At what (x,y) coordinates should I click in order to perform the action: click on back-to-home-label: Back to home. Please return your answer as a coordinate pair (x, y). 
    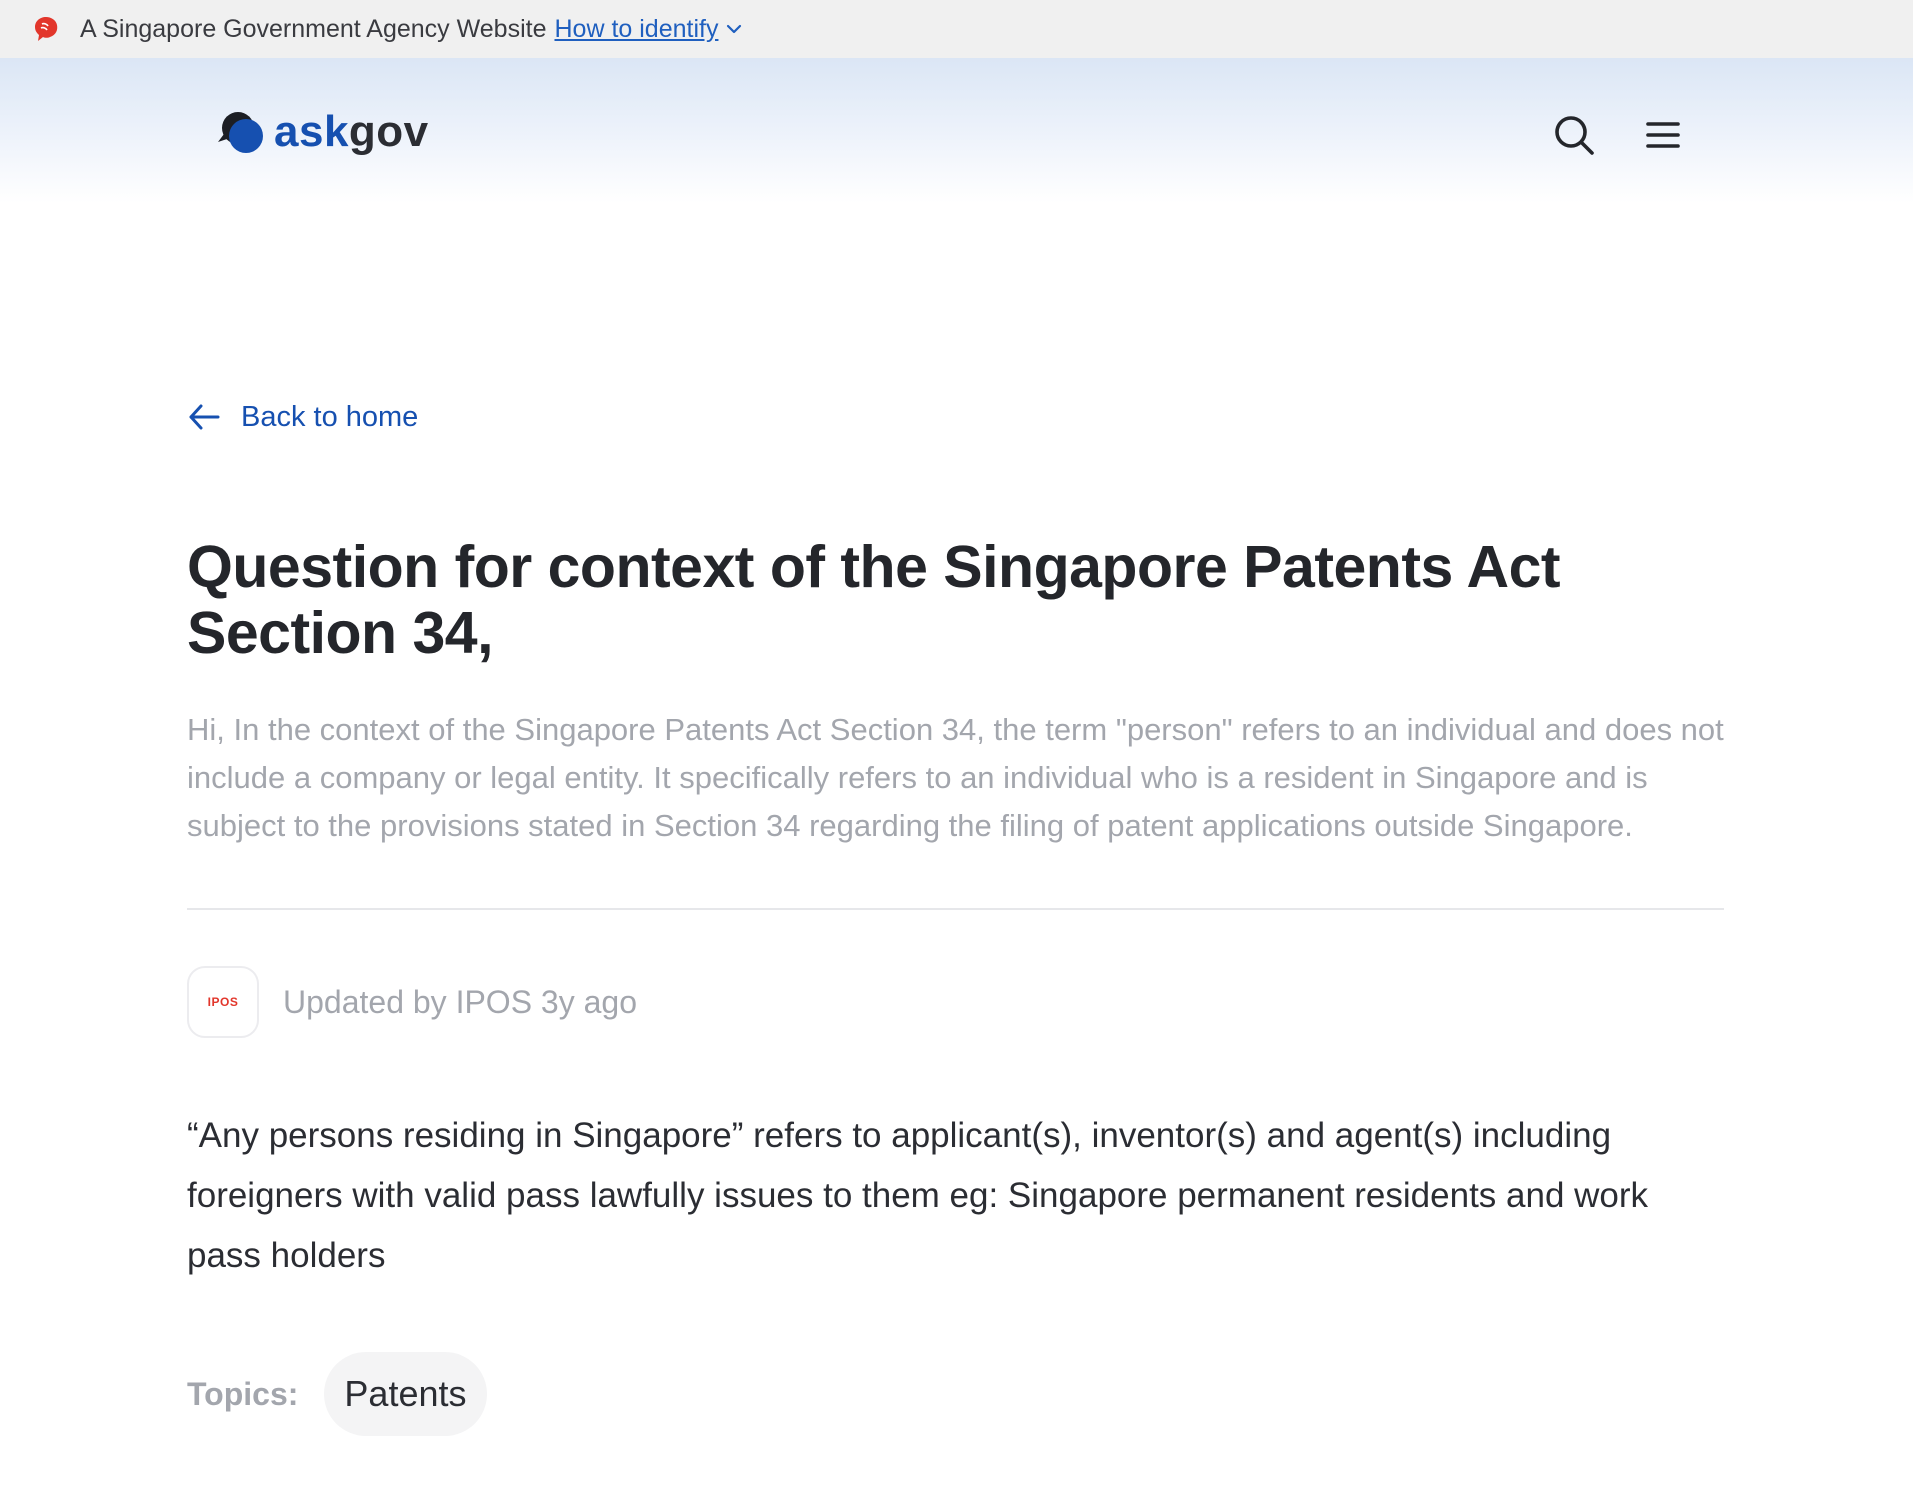
    Looking at the image, I should click on (329, 417).